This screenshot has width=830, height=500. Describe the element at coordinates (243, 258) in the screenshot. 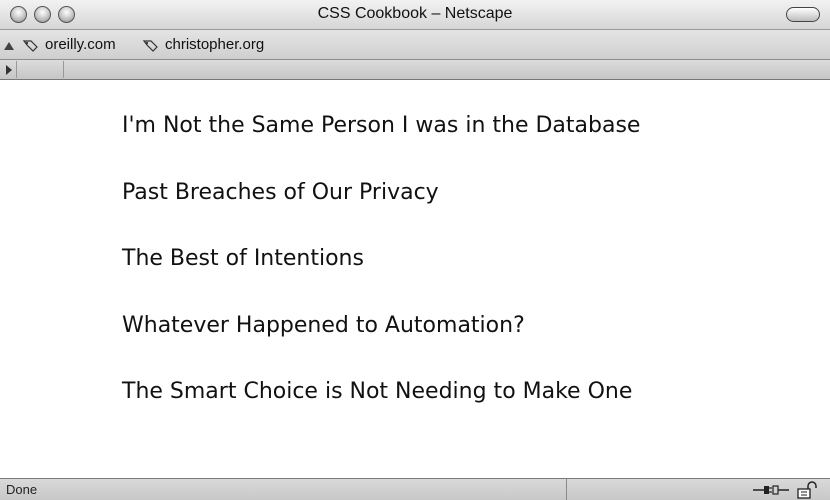

I see `heading: The Best of Intentions` at that location.